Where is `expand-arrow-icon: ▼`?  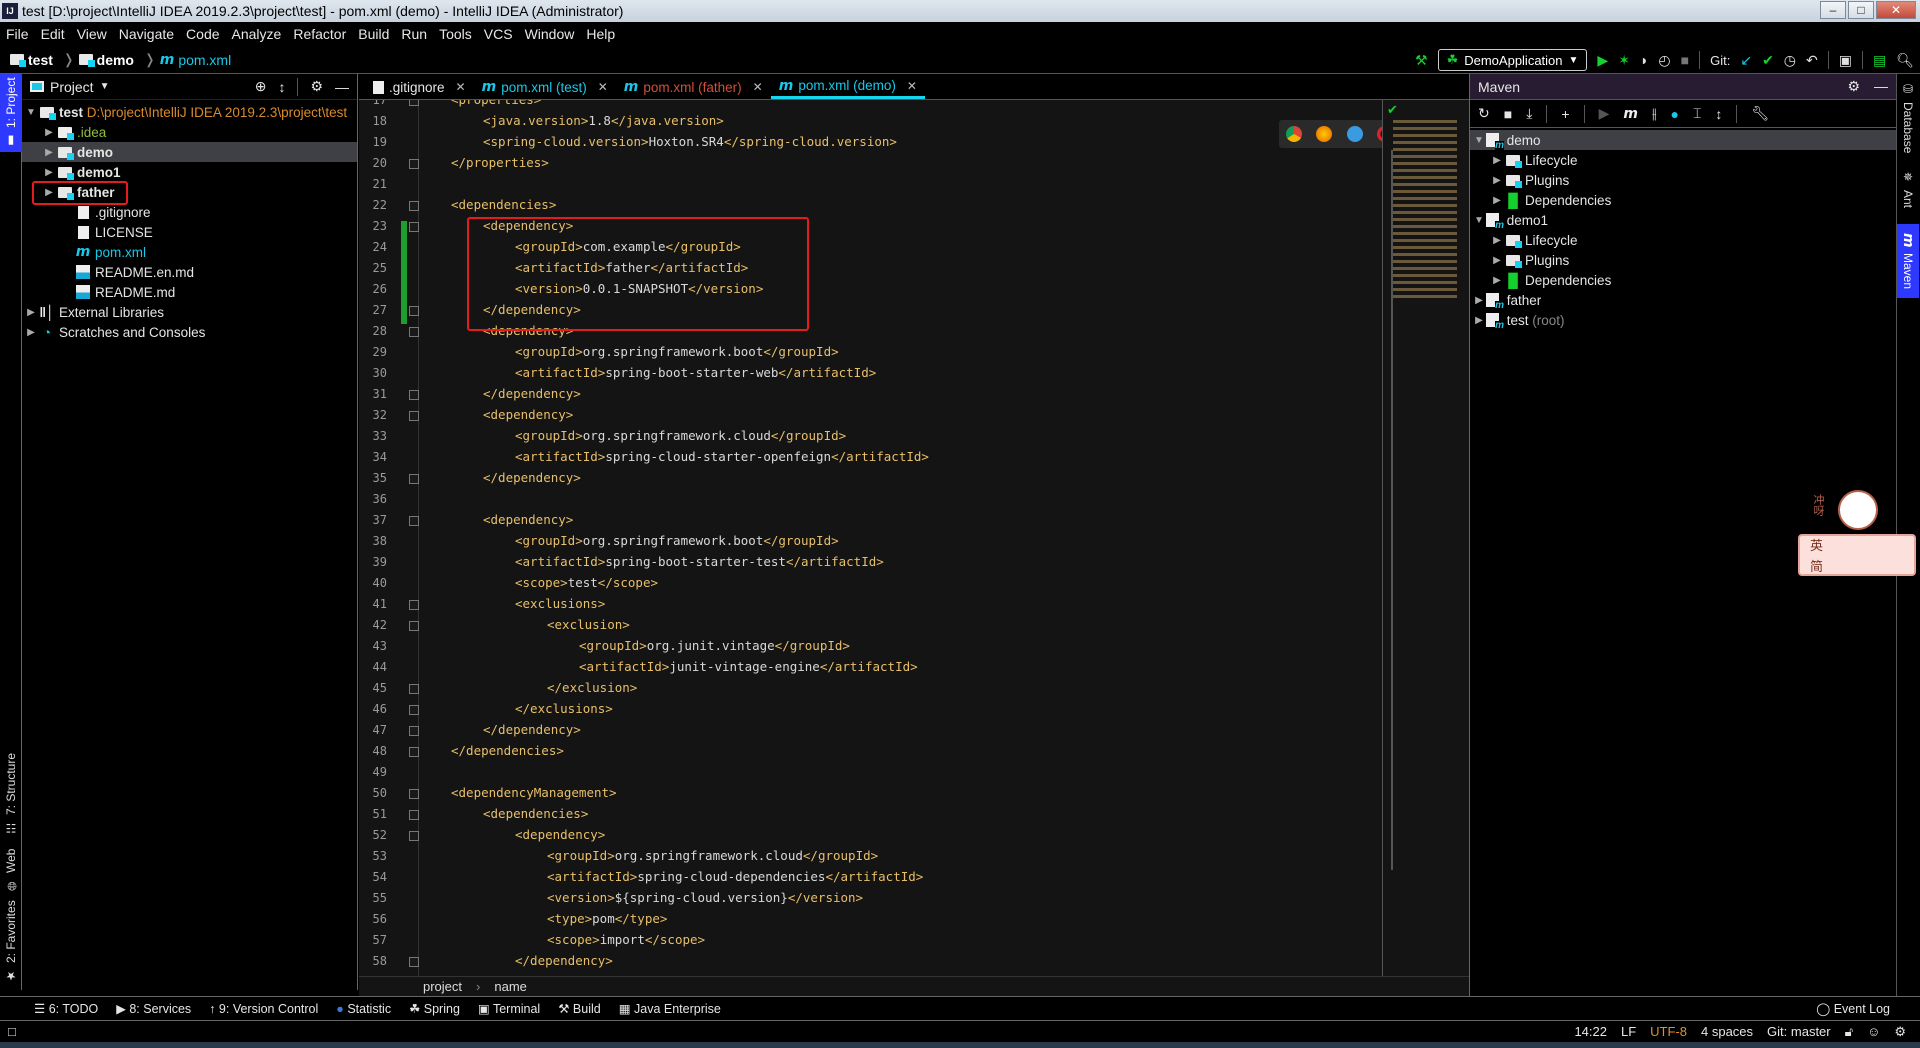
expand-arrow-icon: ▼ is located at coordinates (31, 112).